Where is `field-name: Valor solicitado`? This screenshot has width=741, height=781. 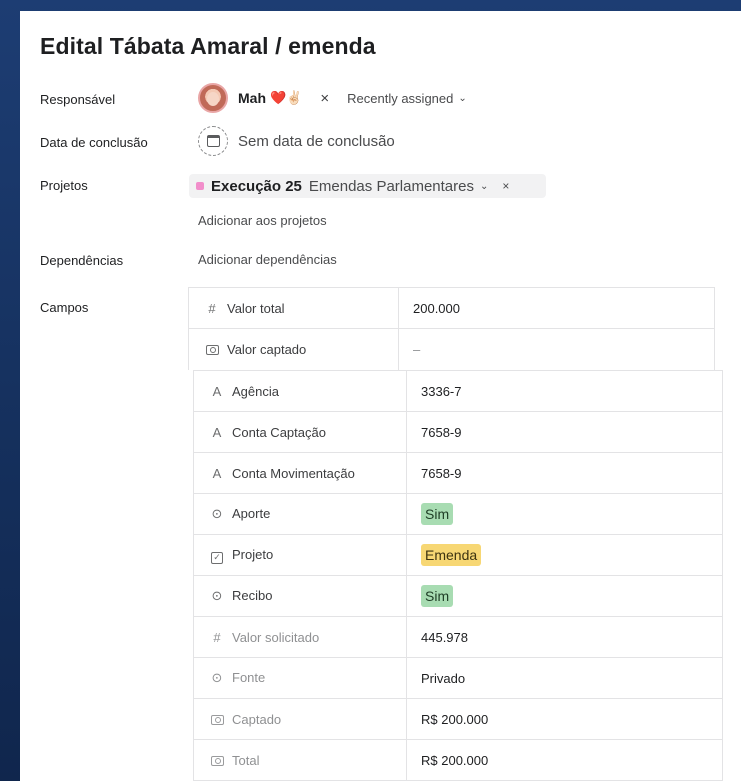 field-name: Valor solicitado is located at coordinates (276, 637).